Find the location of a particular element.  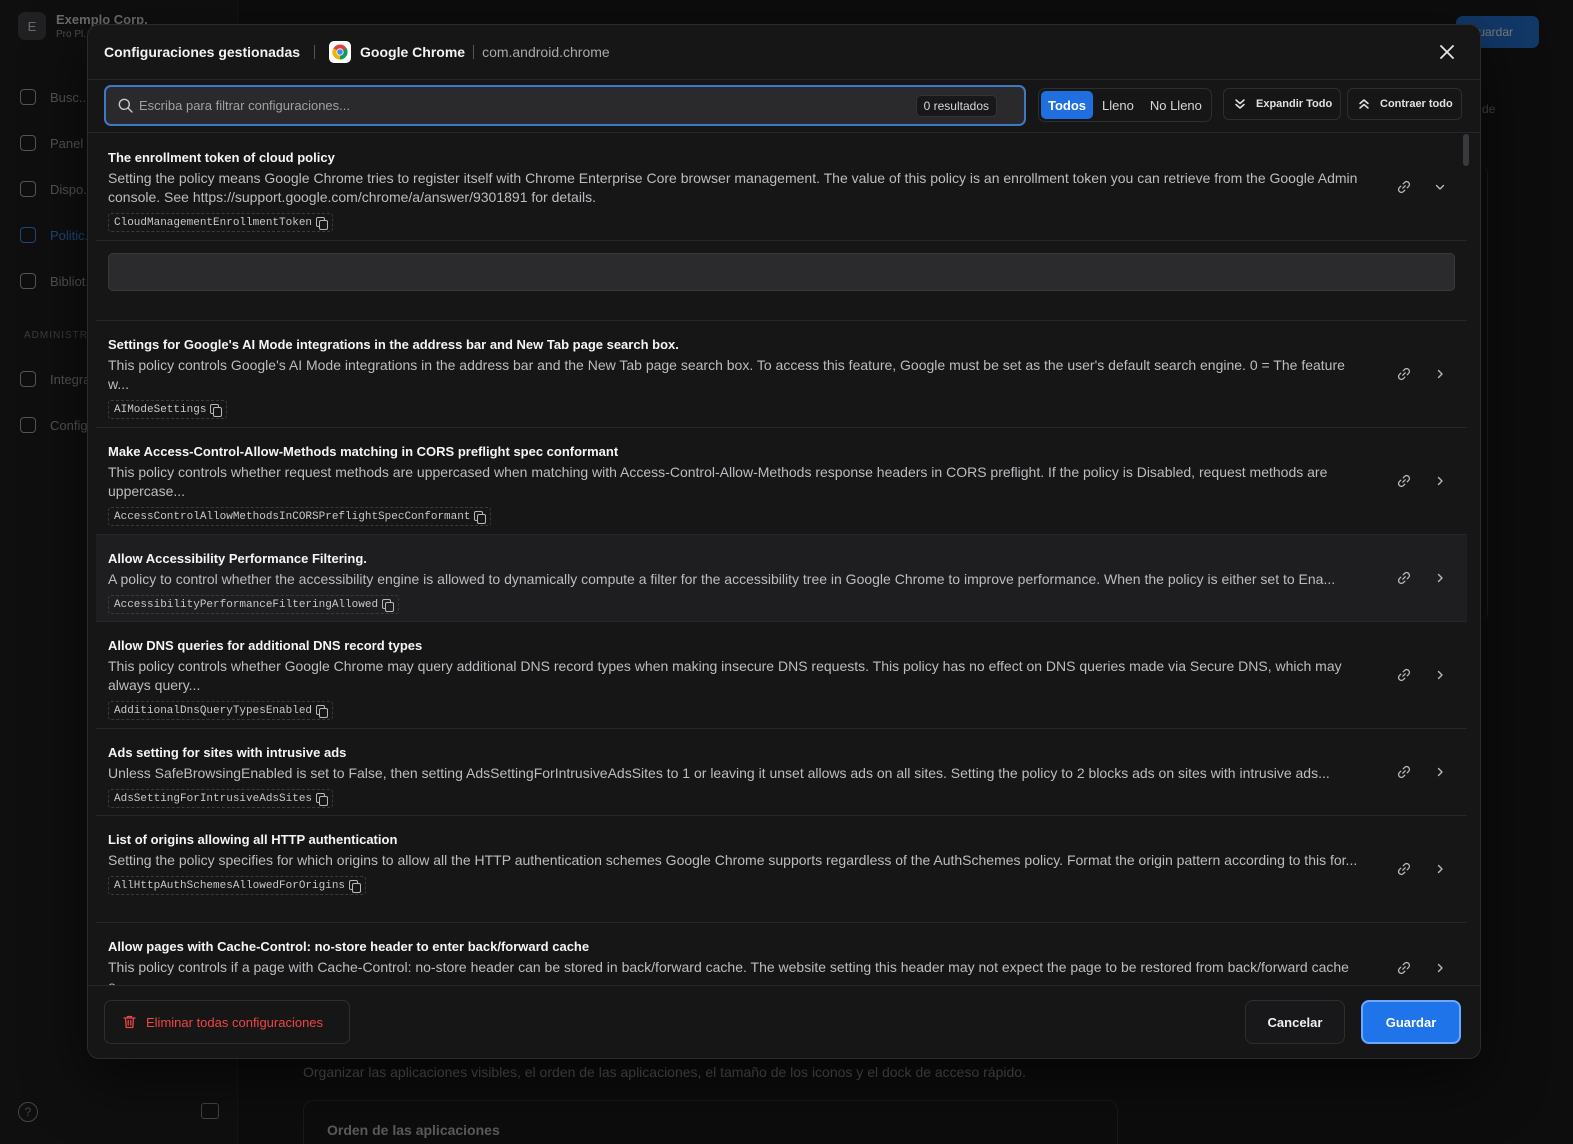

app-name: Google Chrome is located at coordinates (413, 52).